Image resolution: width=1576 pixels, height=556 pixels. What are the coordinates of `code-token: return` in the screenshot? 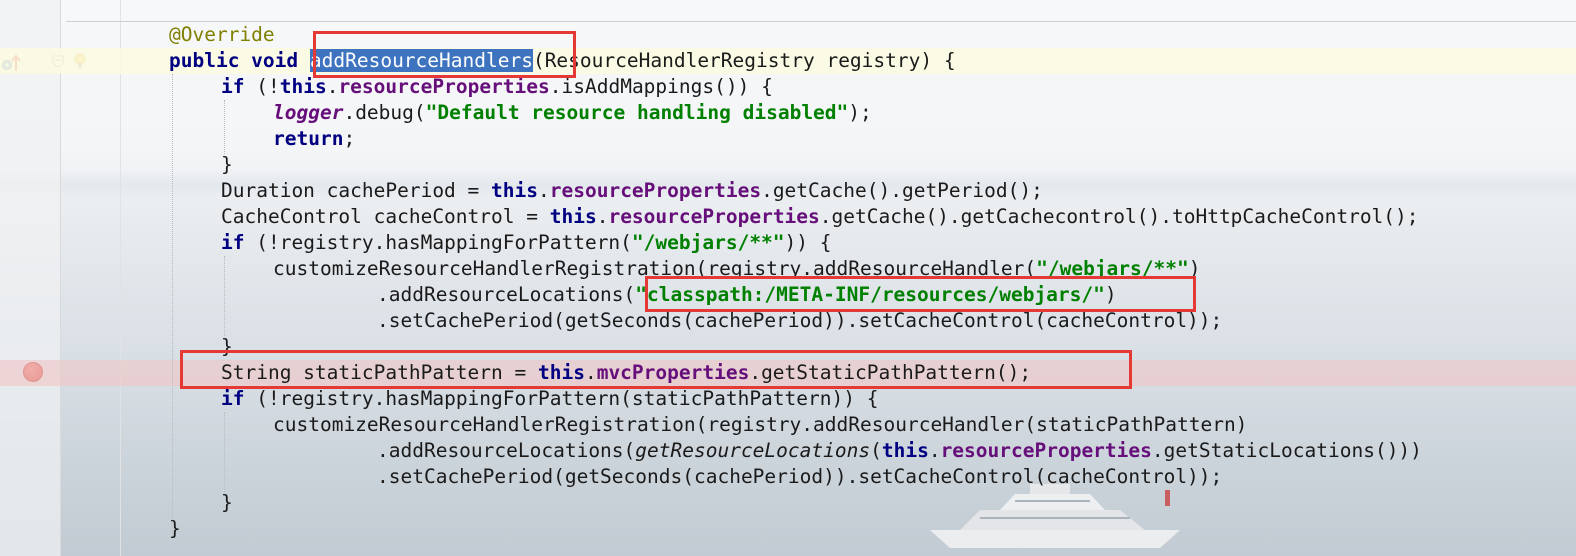 It's located at (308, 138).